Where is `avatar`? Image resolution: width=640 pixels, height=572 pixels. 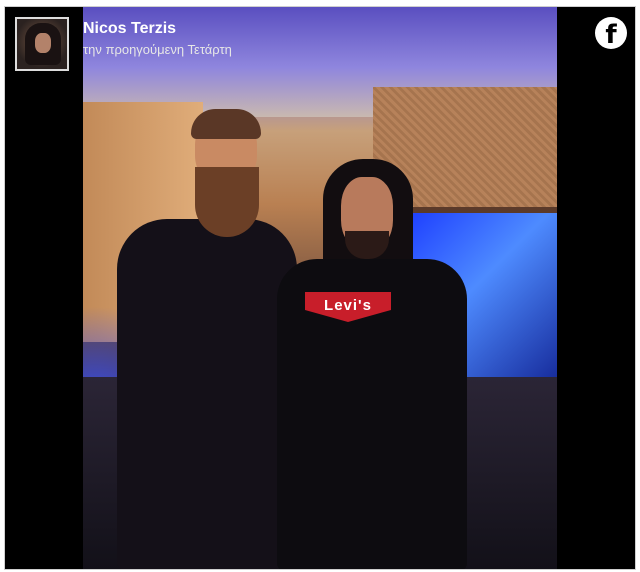 avatar is located at coordinates (42, 44).